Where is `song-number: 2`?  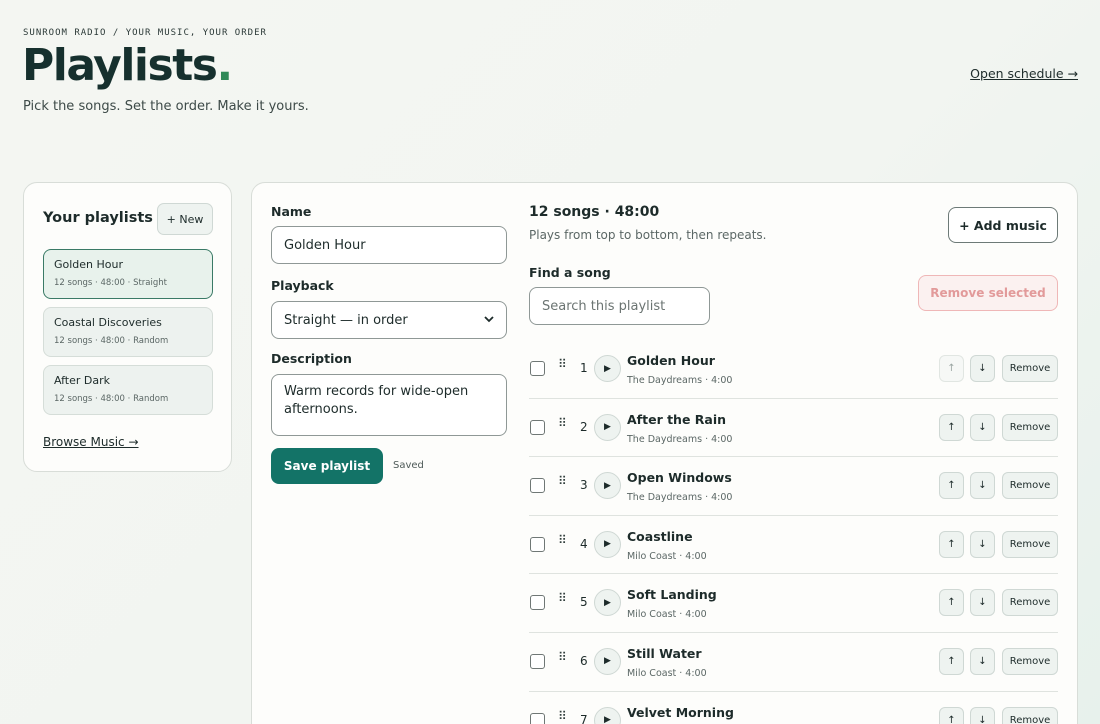 song-number: 2 is located at coordinates (584, 426).